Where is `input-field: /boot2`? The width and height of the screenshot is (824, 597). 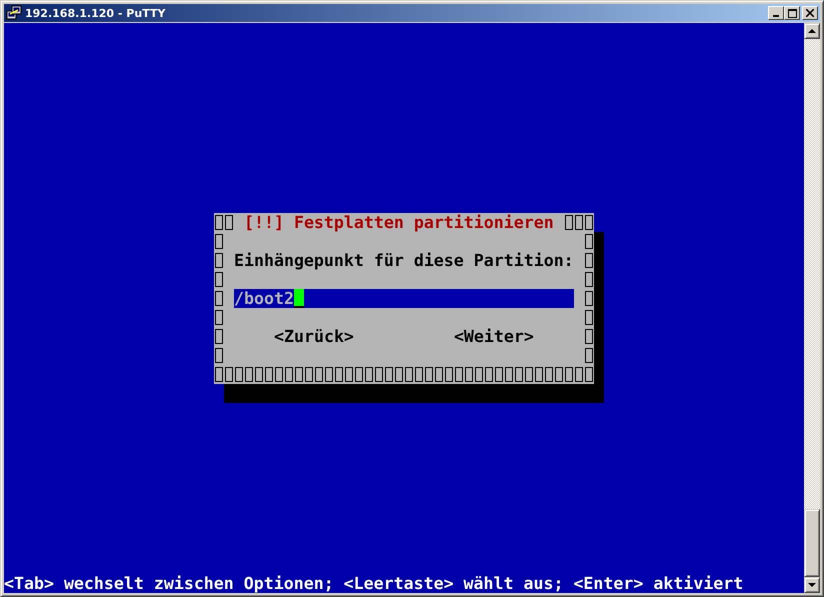 input-field: /boot2 is located at coordinates (404, 298).